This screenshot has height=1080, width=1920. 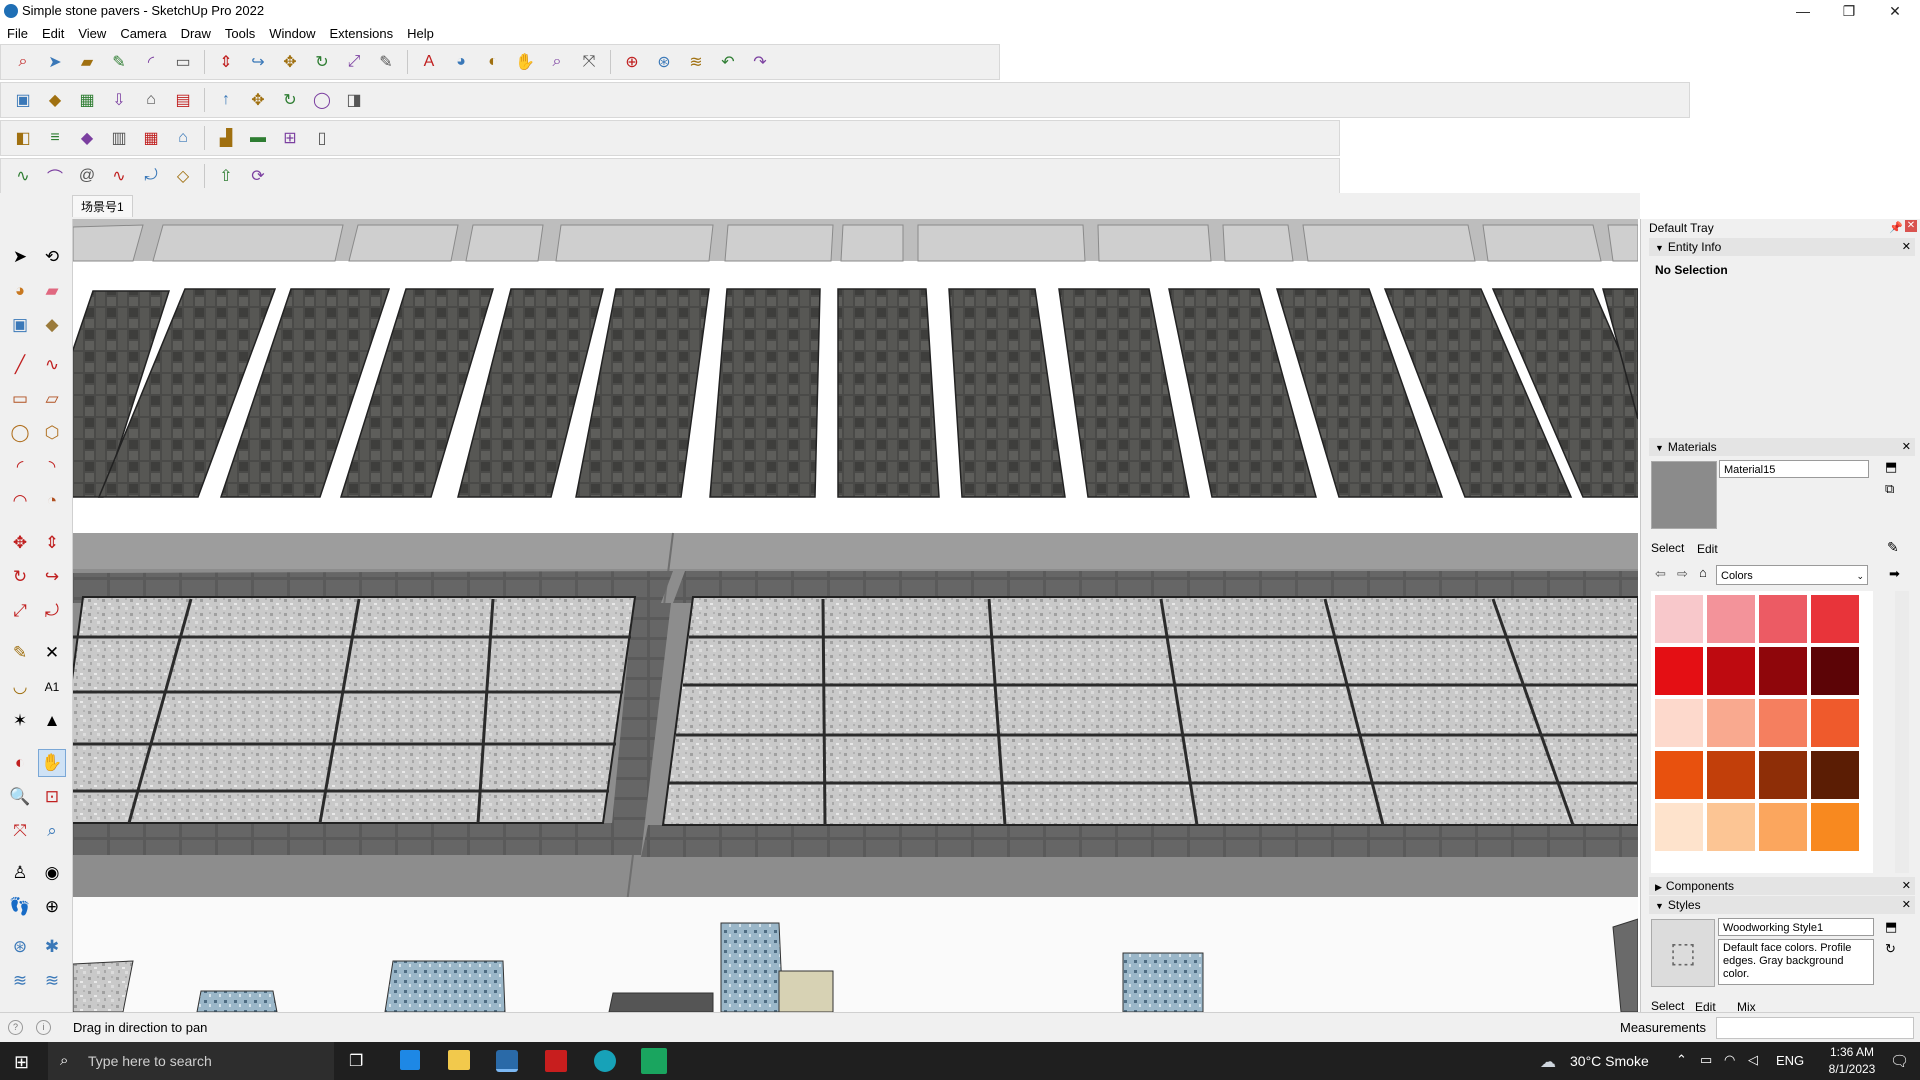 I want to click on styles-tab-select: Select, so click(x=1667, y=1006).